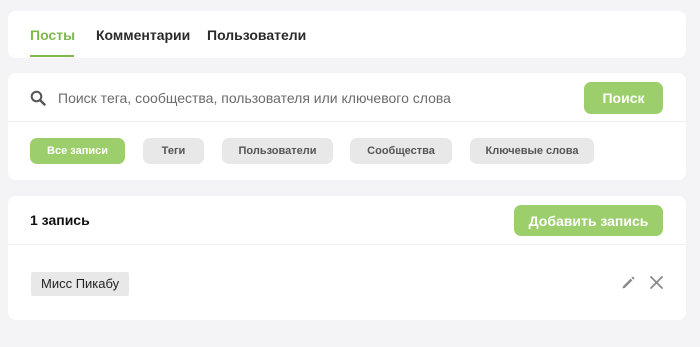  What do you see at coordinates (532, 151) in the screenshot?
I see `filter-keywords: Ключевые слова` at bounding box center [532, 151].